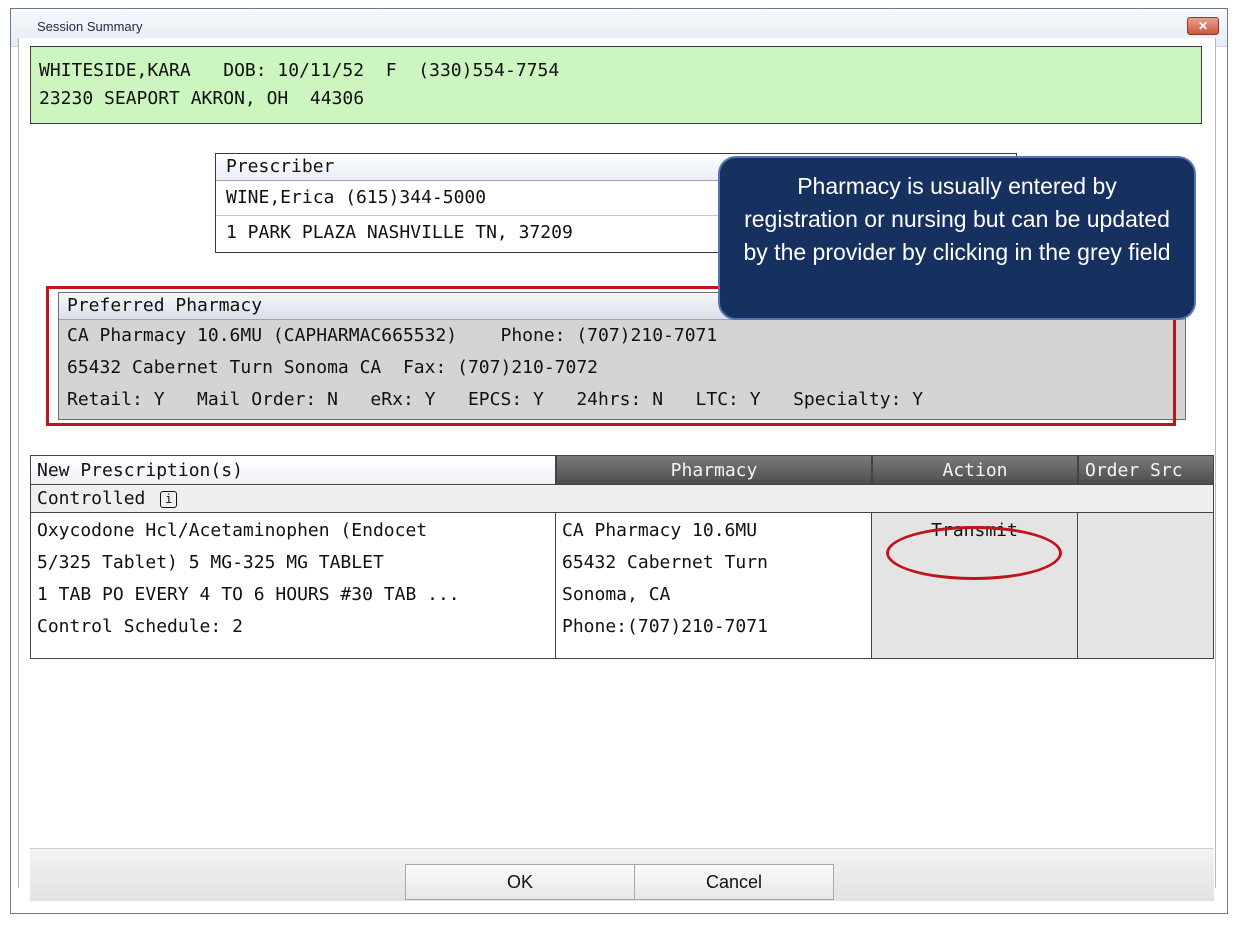  I want to click on pharmacy-line: Phone:(707)210-7071, so click(665, 626).